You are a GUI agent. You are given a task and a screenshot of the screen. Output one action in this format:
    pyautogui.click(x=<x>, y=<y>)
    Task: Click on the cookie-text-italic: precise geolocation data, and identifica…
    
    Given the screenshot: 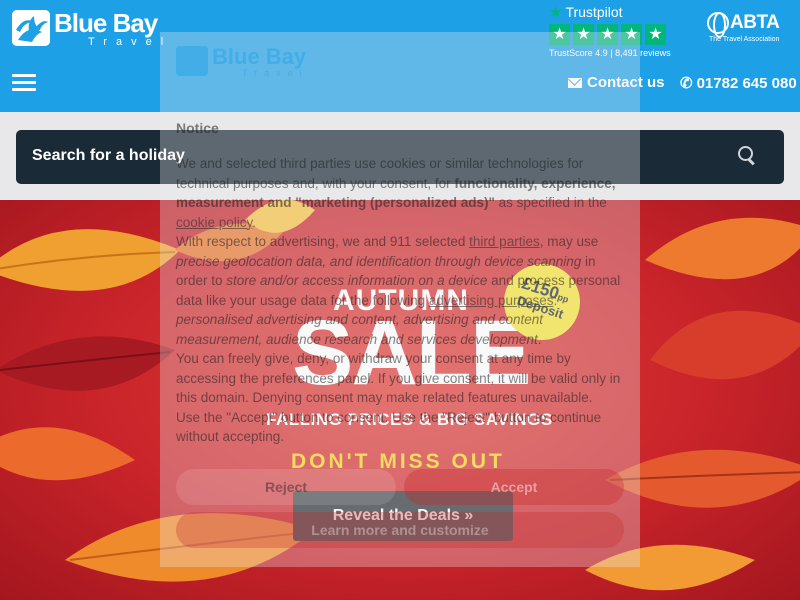 What is the action you would take?
    pyautogui.click(x=379, y=261)
    